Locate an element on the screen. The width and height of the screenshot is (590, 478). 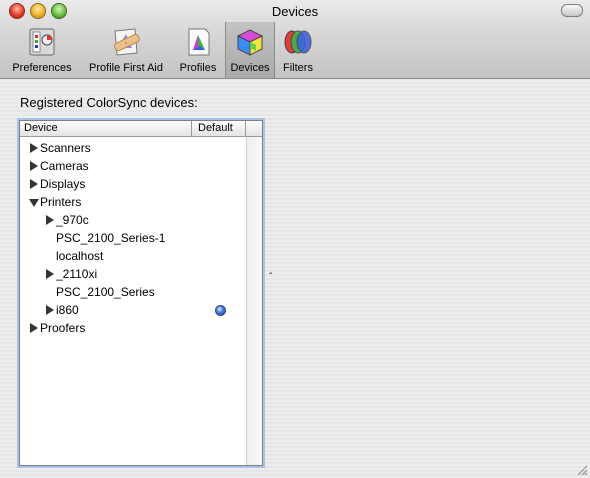
window-title: Devices is located at coordinates (295, 11).